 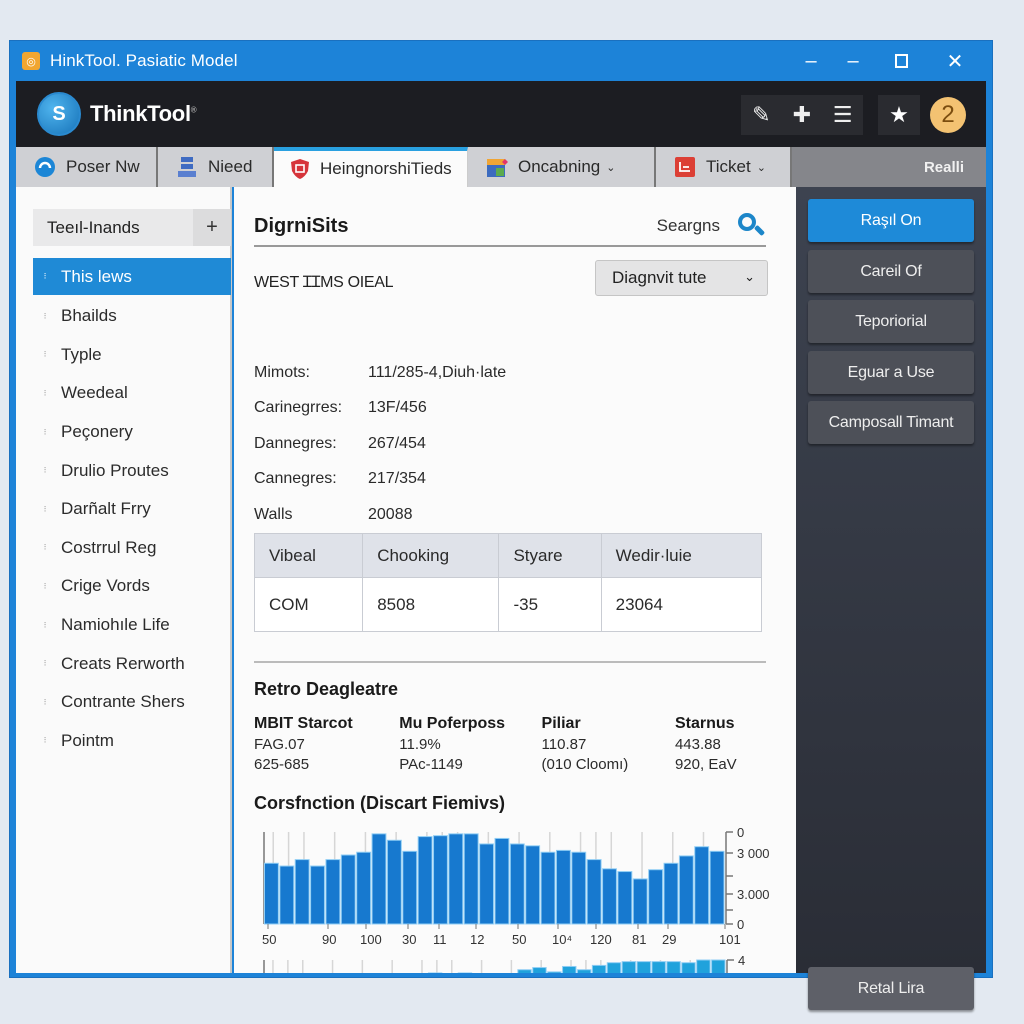 I want to click on maximize-button, so click(x=901, y=61).